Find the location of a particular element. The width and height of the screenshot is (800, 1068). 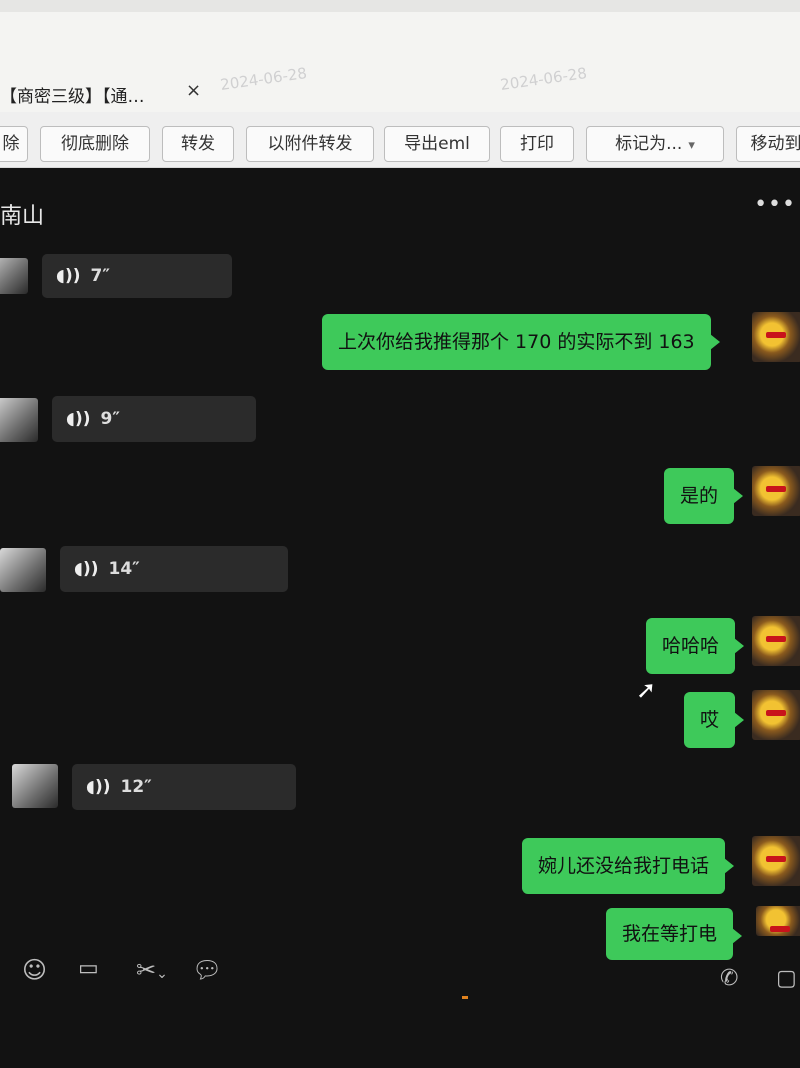

top-strip is located at coordinates (400, 6).